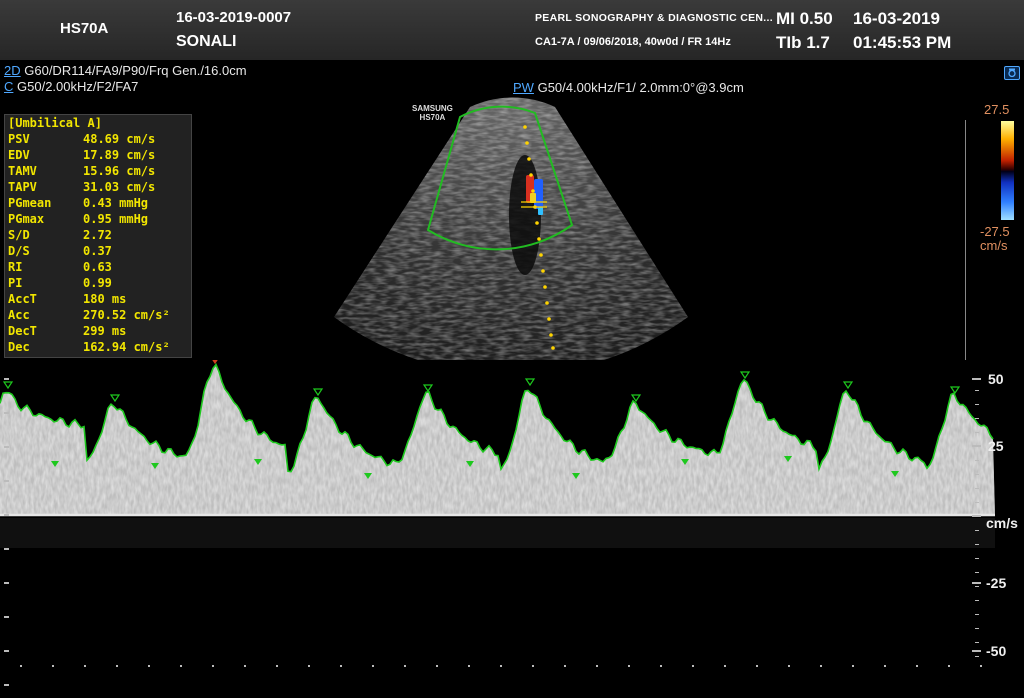  What do you see at coordinates (116, 219) in the screenshot?
I see `measurement-value: 0.95 mmHg` at bounding box center [116, 219].